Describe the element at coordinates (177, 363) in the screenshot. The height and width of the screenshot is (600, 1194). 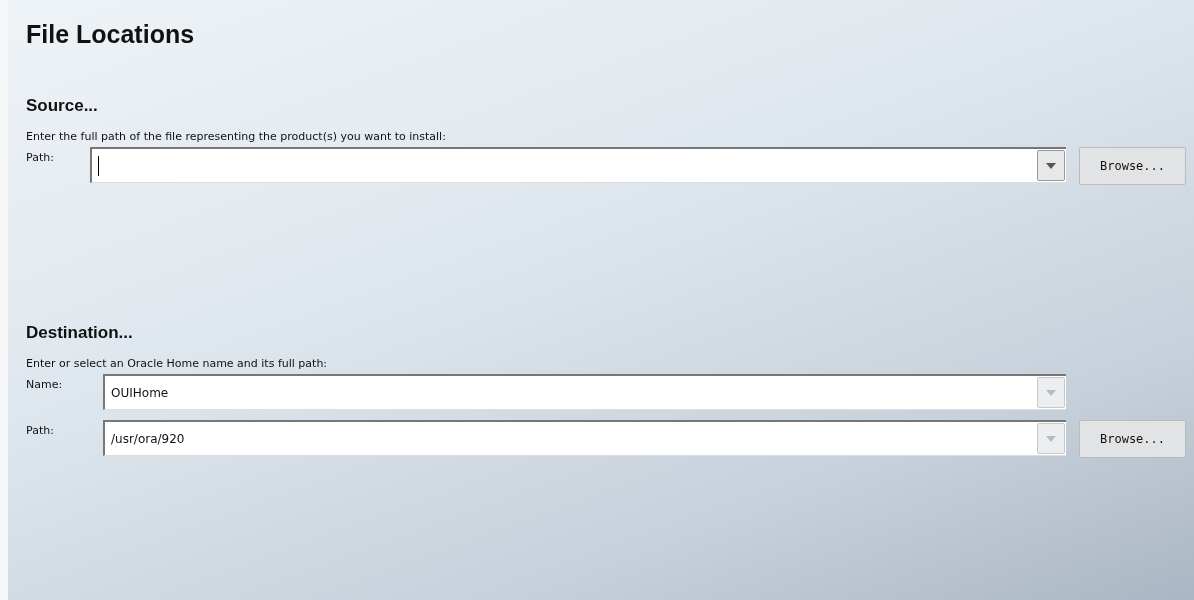
I see `instruction-text: Enter or select an Oracle Home name and its full path:` at that location.